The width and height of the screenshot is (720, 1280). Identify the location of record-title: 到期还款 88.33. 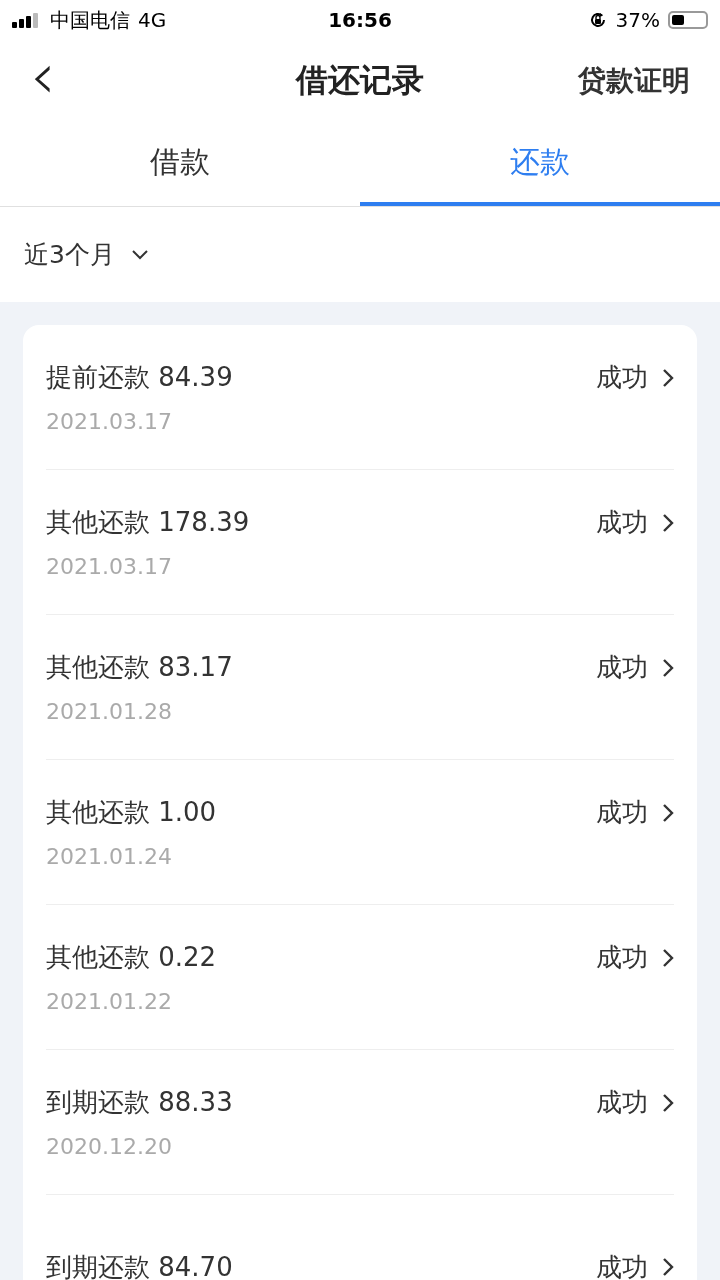
(140, 1102).